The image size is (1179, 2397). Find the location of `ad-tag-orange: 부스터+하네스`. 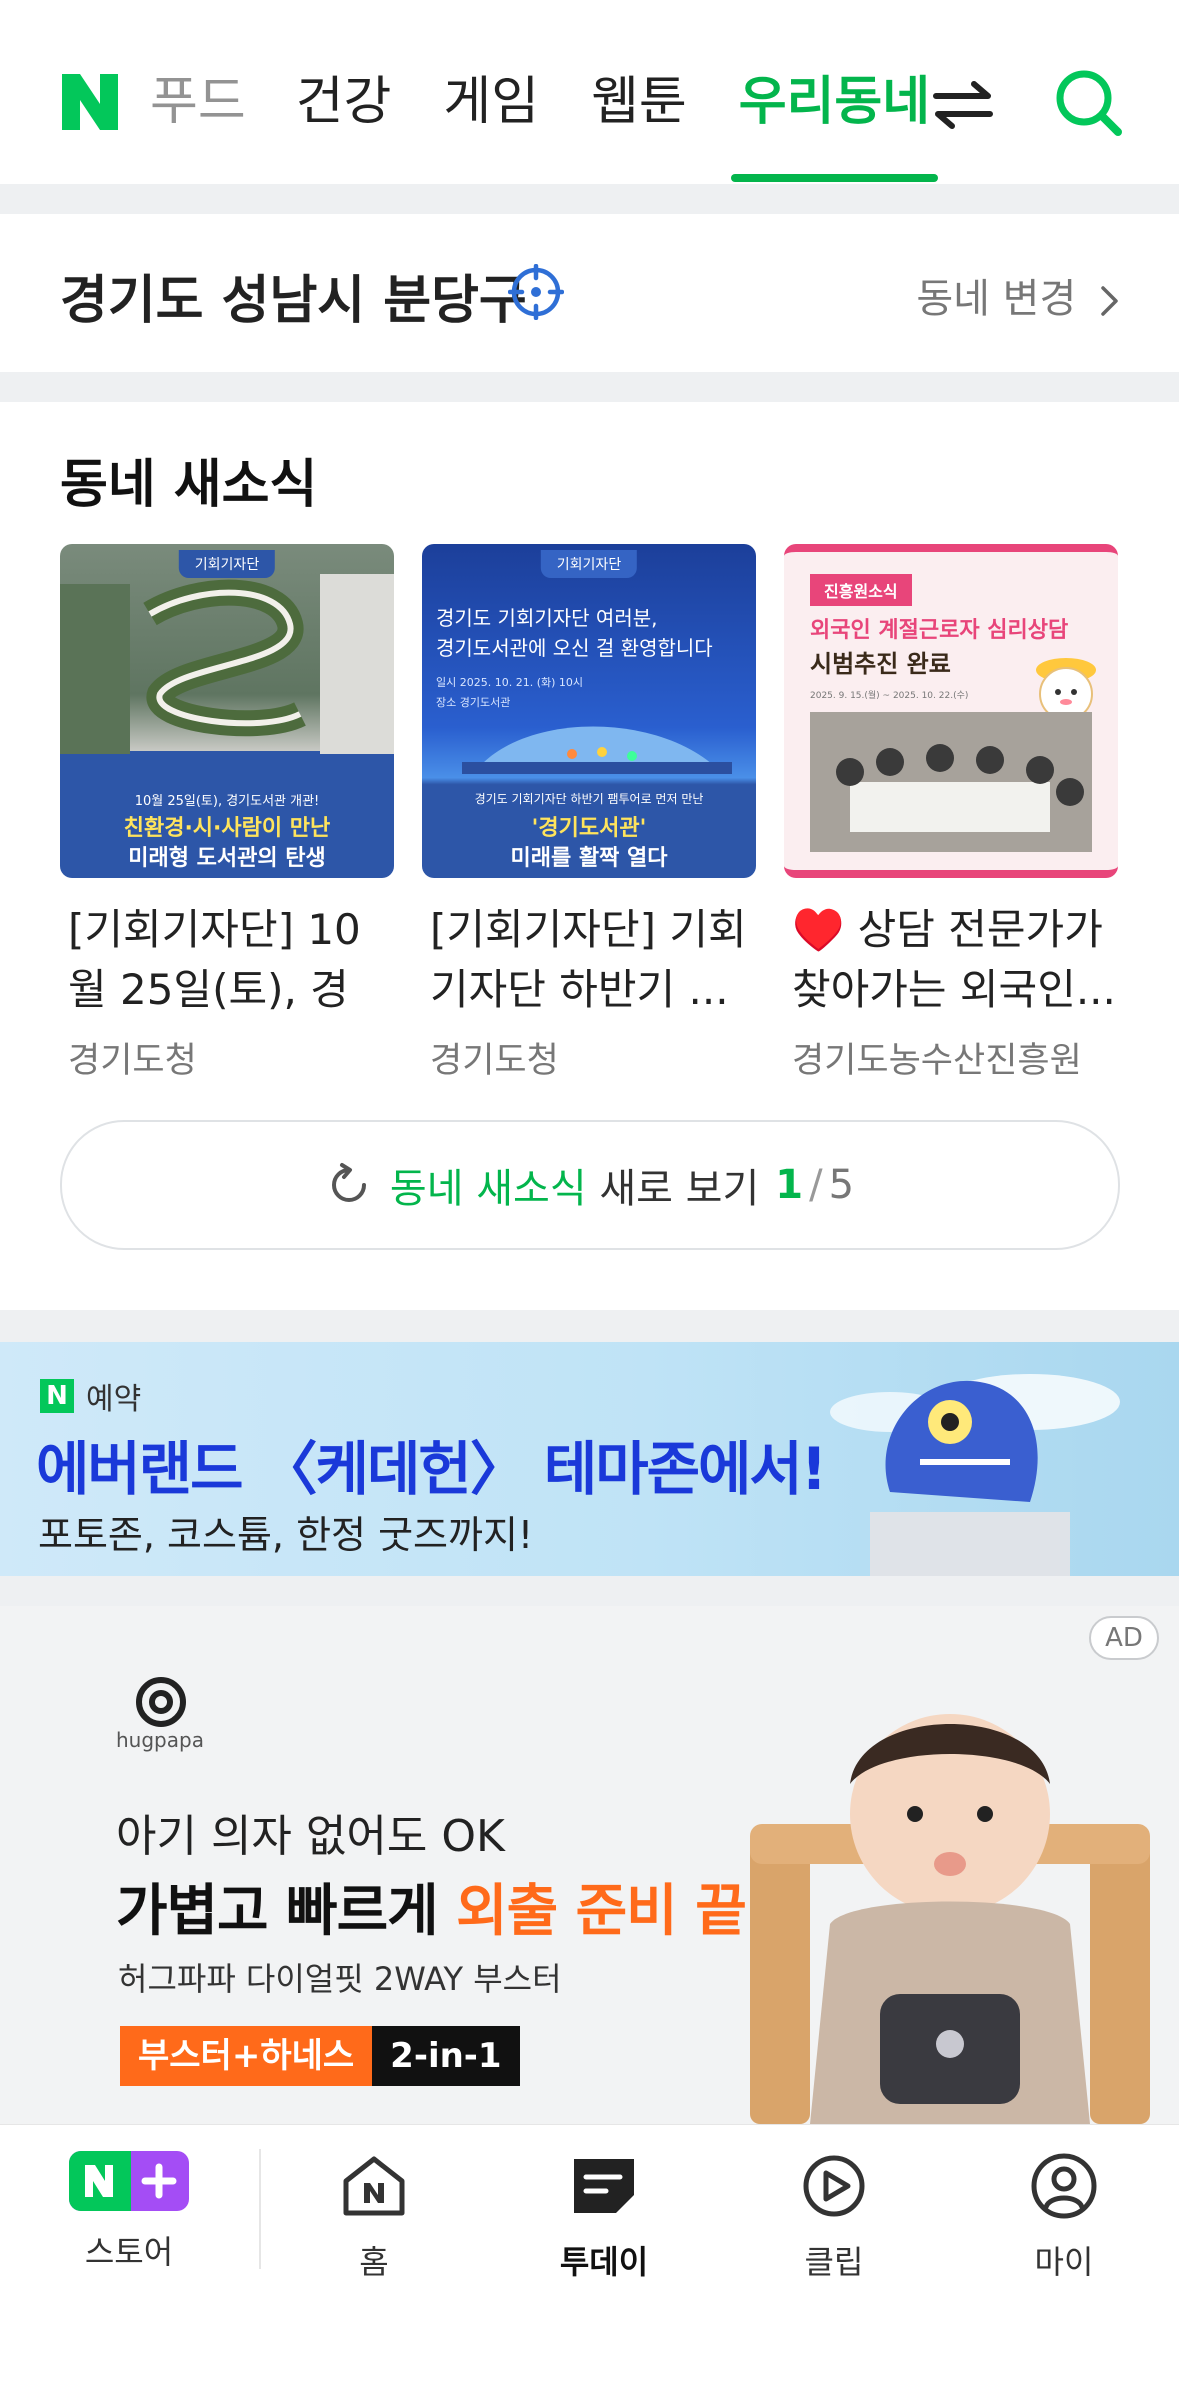

ad-tag-orange: 부스터+하네스 is located at coordinates (246, 2056).